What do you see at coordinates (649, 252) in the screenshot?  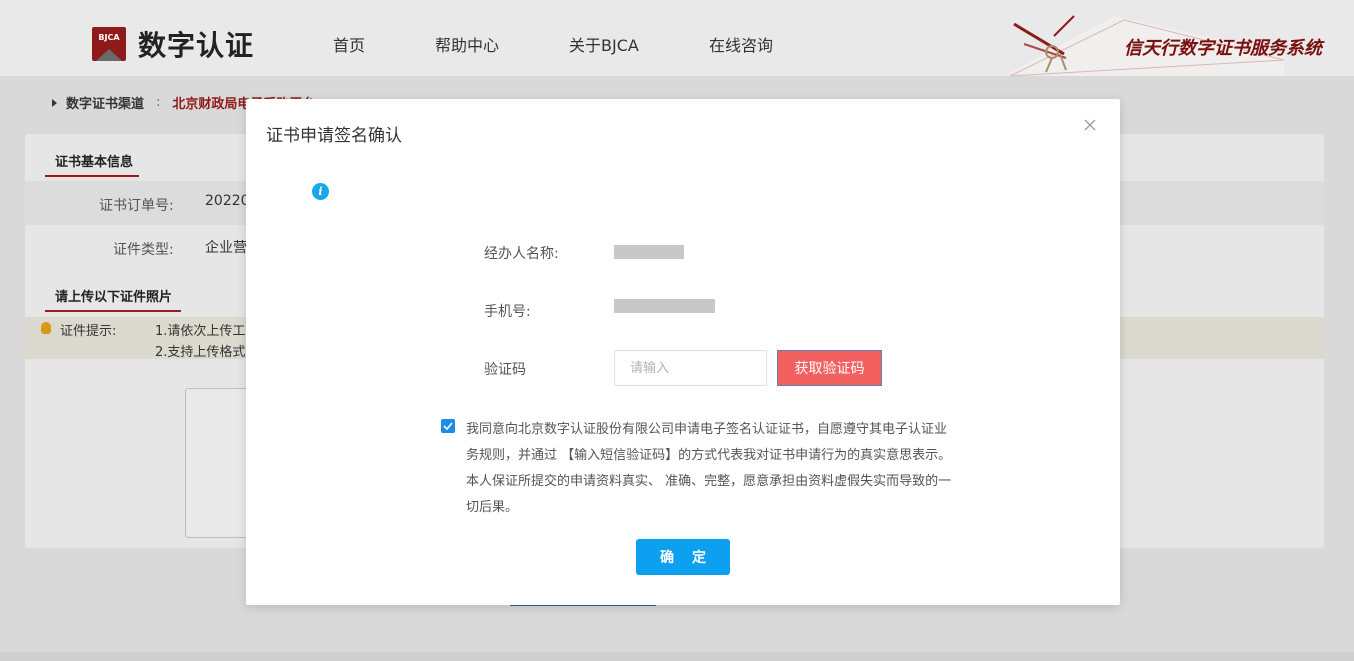 I see `operator-name-masked` at bounding box center [649, 252].